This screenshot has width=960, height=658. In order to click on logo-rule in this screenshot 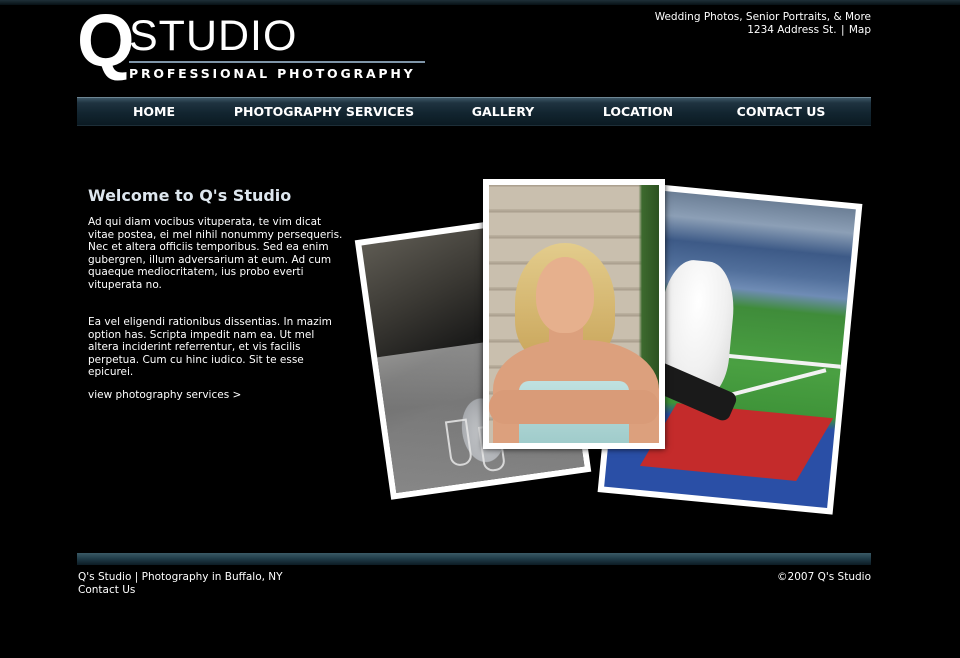, I will do `click(277, 62)`.